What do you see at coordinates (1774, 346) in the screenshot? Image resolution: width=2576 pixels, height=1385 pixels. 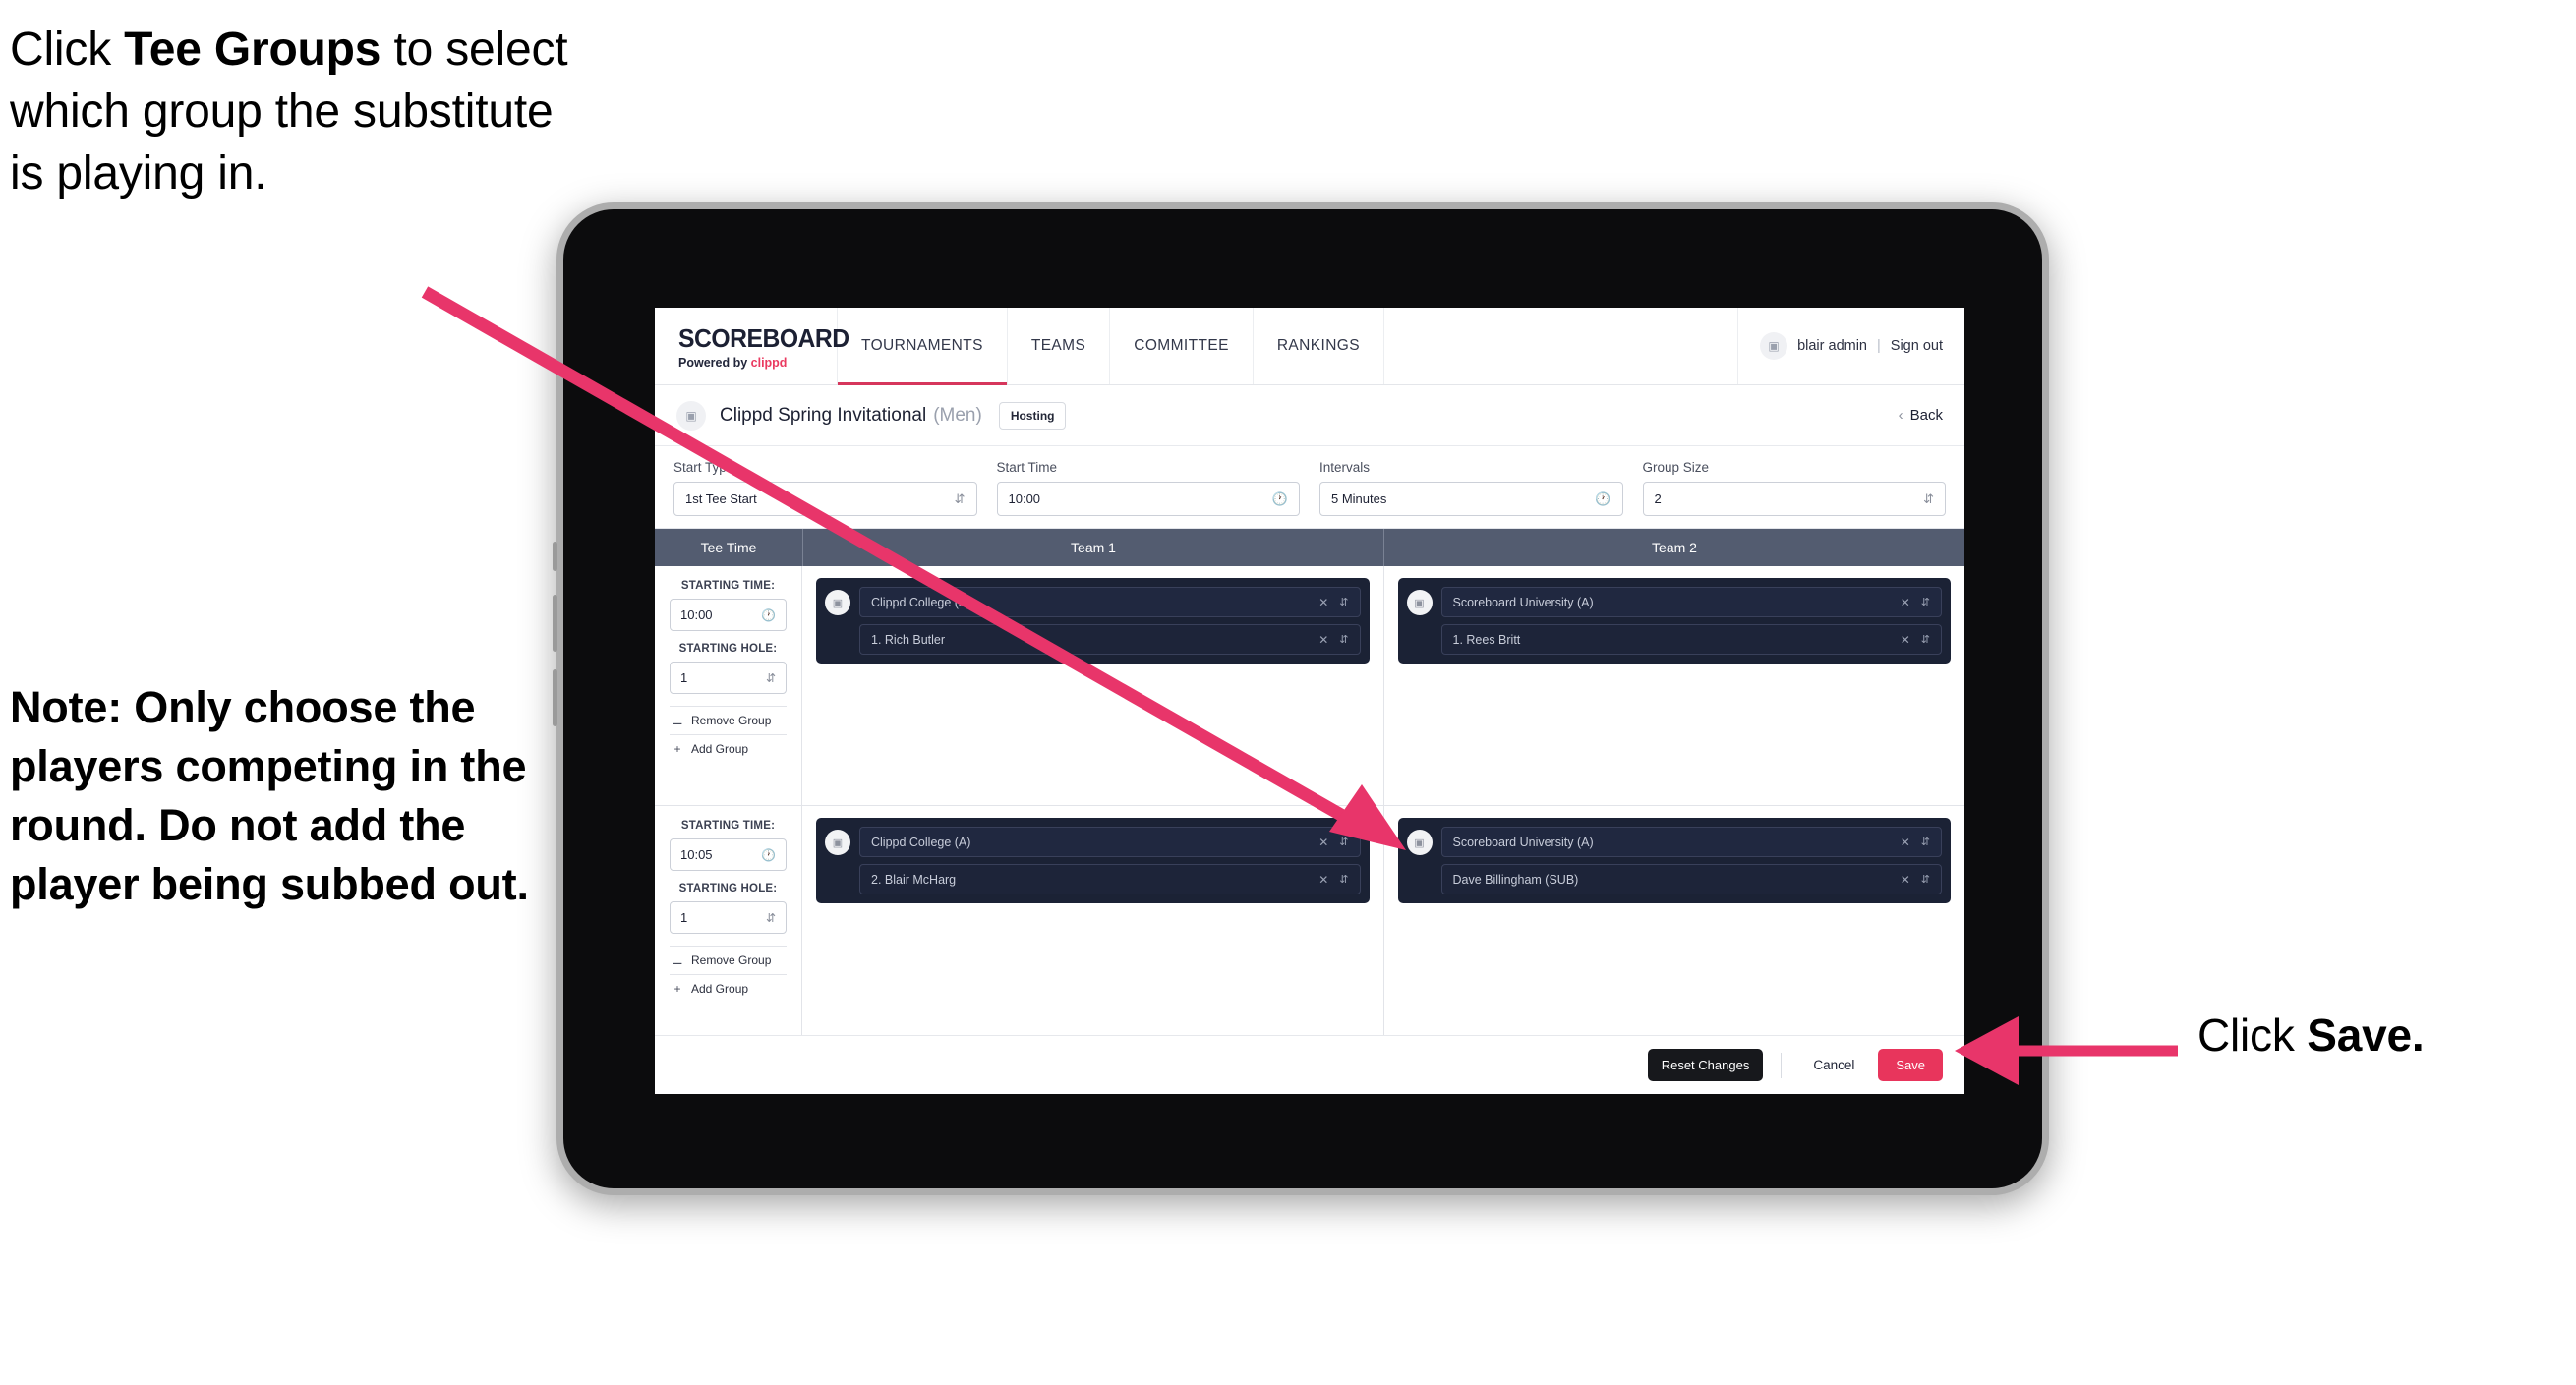 I see `user-avatar-icon: ▣` at bounding box center [1774, 346].